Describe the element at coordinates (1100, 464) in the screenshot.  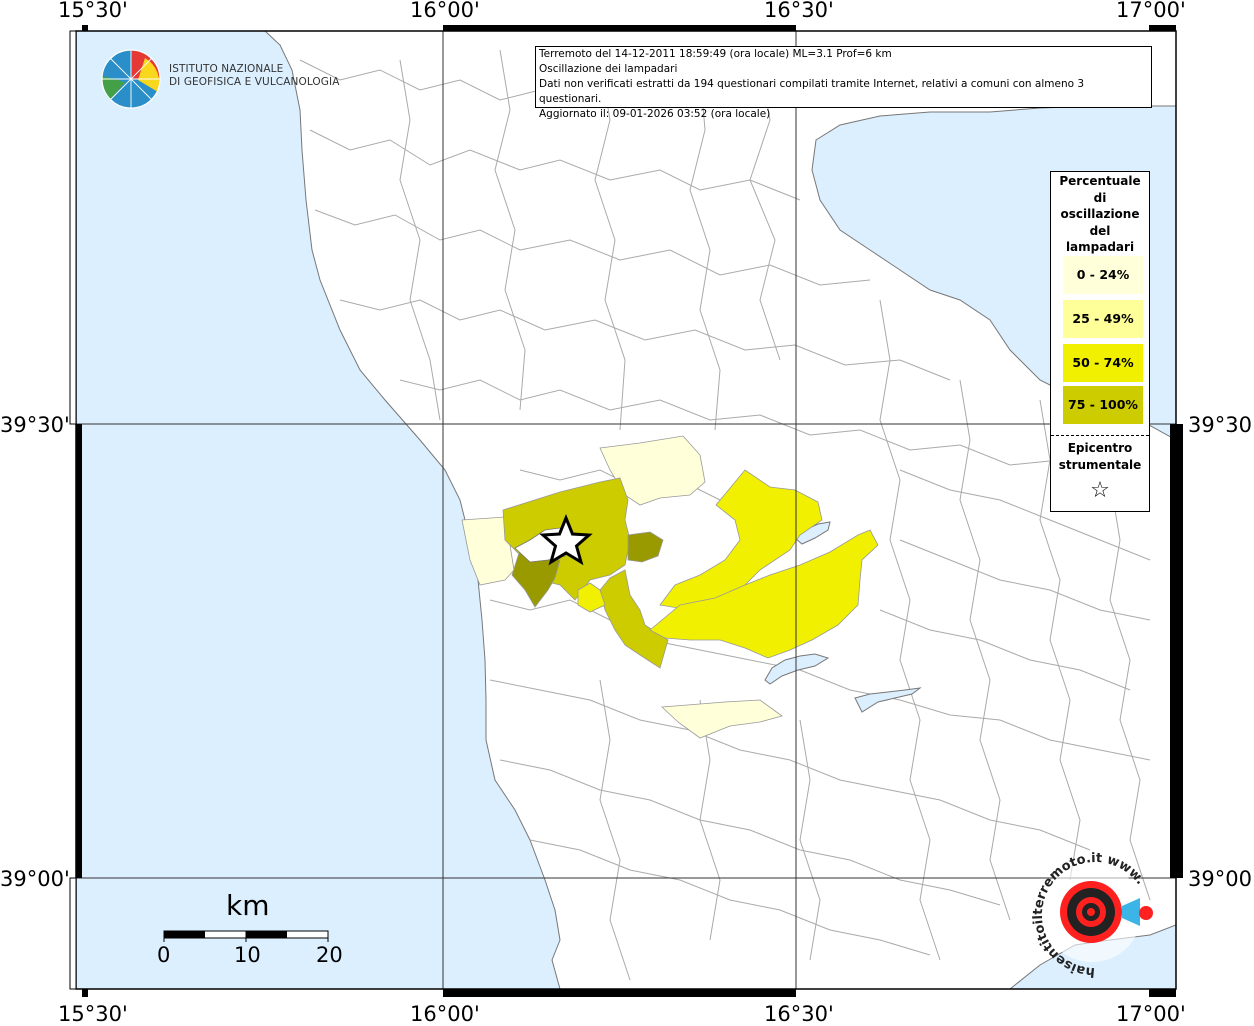
I see `legend-epicenter-line-2: strumentale` at that location.